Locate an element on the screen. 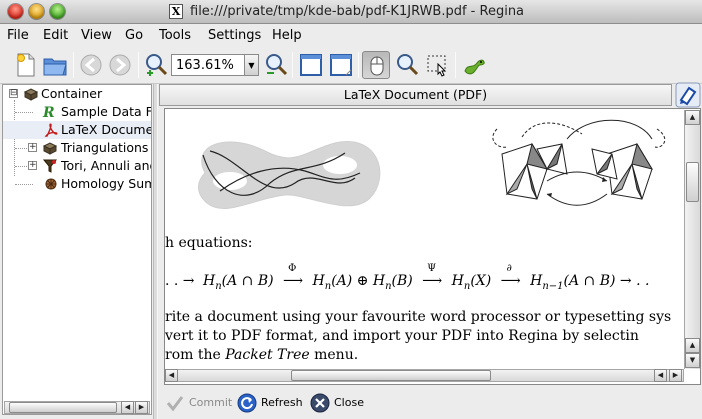 Image resolution: width=702 pixels, height=419 pixels. refresh-icon is located at coordinates (247, 403).